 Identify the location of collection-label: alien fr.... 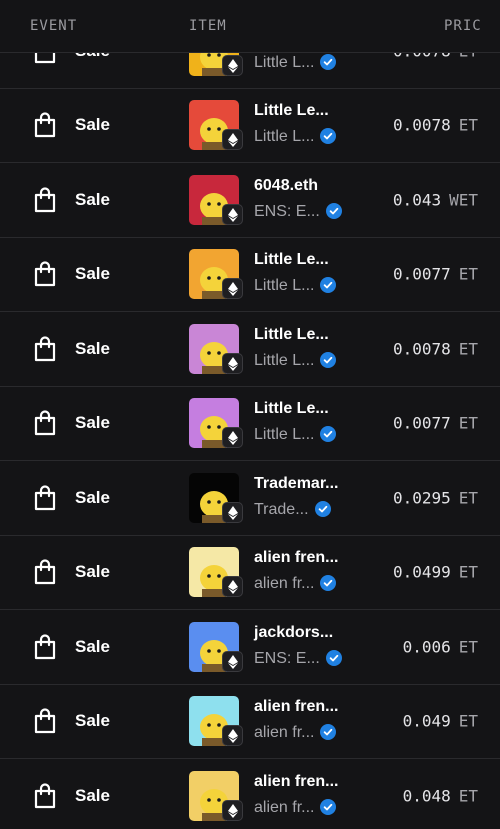
(284, 584).